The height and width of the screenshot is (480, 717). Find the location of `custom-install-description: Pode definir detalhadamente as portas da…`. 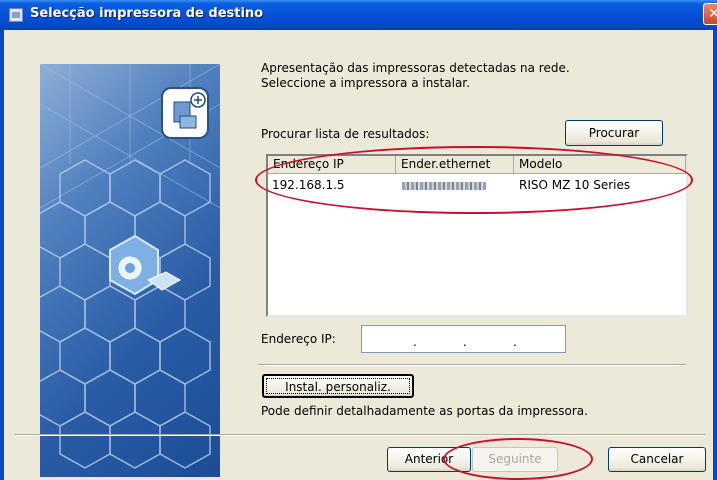

custom-install-description: Pode definir detalhadamente as portas da… is located at coordinates (424, 411).